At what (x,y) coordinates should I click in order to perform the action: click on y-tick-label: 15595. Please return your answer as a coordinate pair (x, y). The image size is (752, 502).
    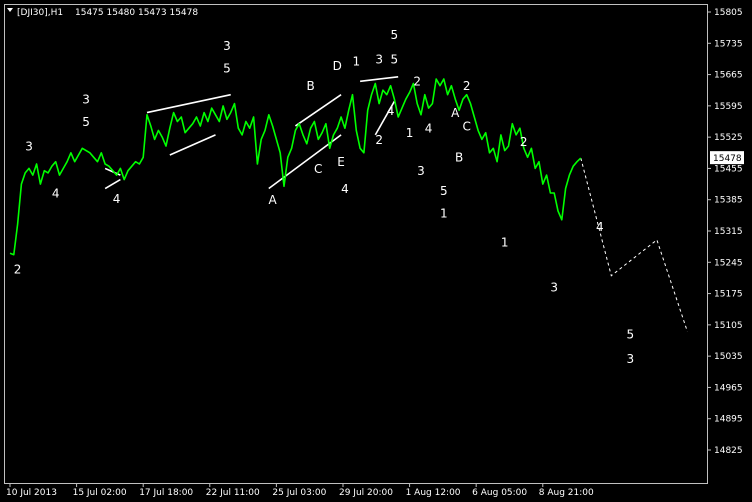
    Looking at the image, I should click on (728, 107).